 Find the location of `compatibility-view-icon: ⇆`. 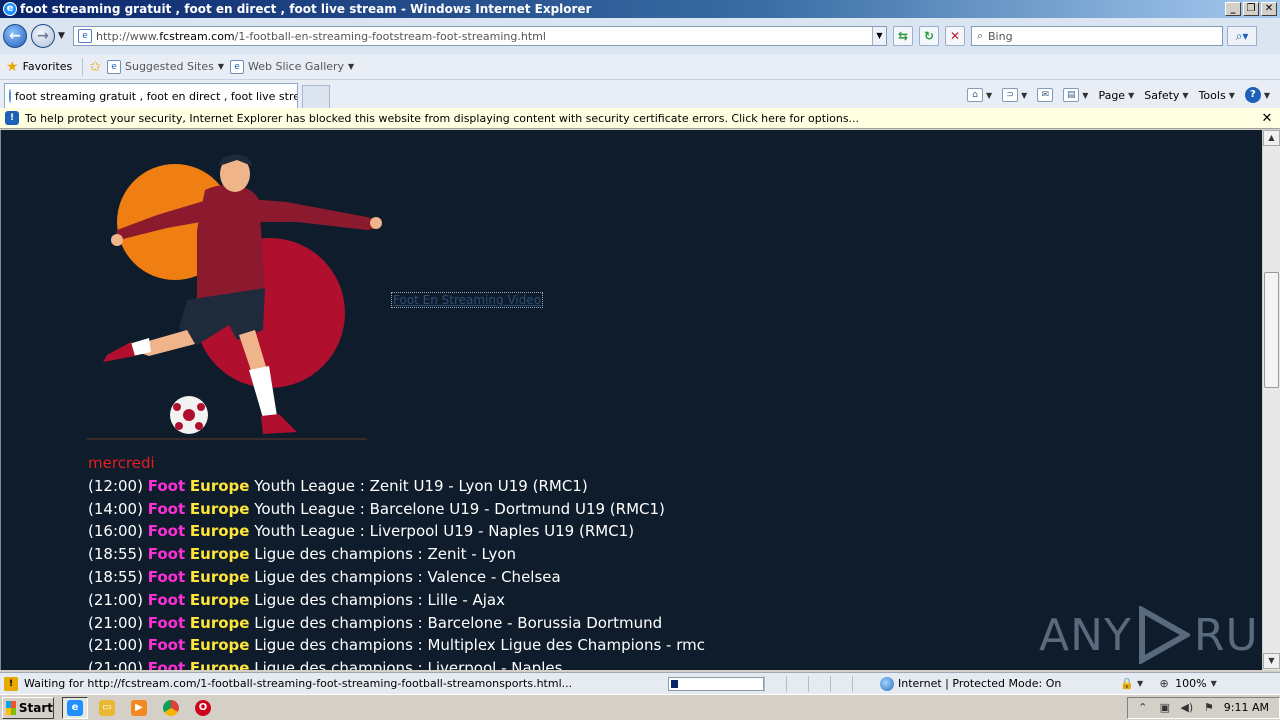

compatibility-view-icon: ⇆ is located at coordinates (903, 36).